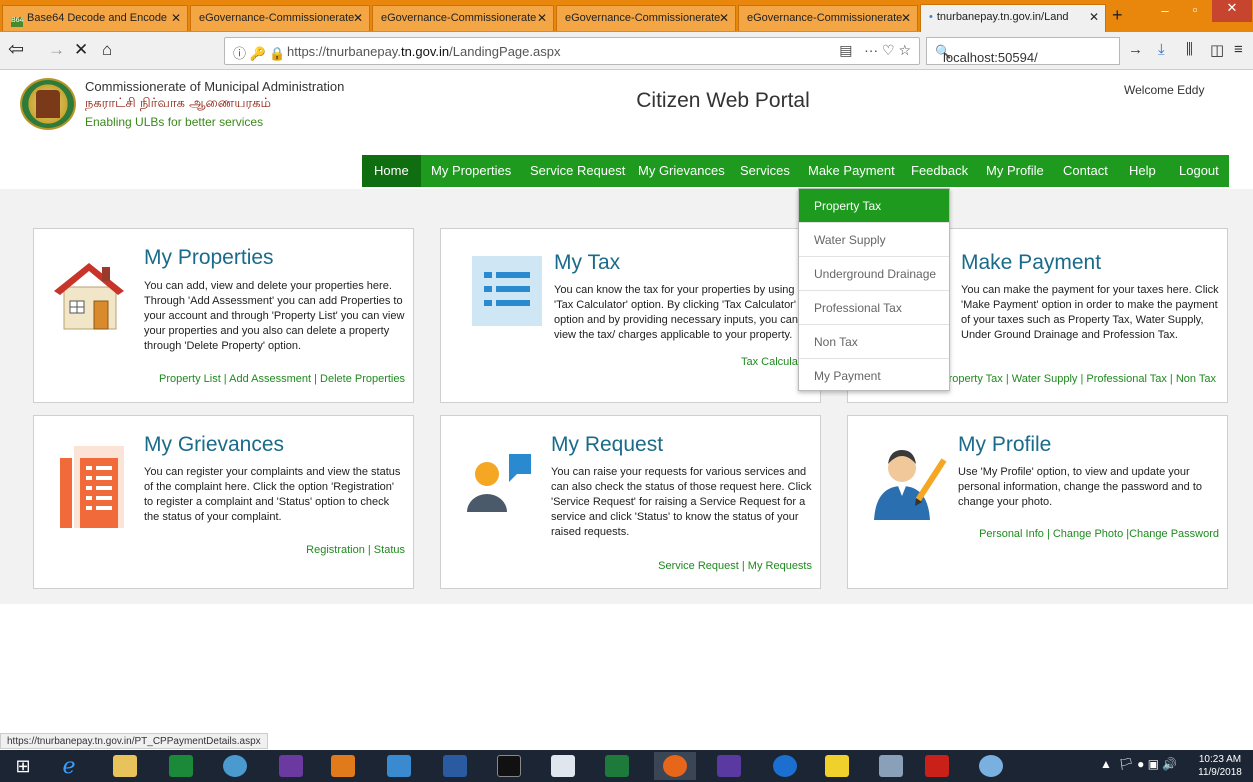 This screenshot has width=1253, height=782. Describe the element at coordinates (675, 766) in the screenshot. I see `firefox-icon` at that location.